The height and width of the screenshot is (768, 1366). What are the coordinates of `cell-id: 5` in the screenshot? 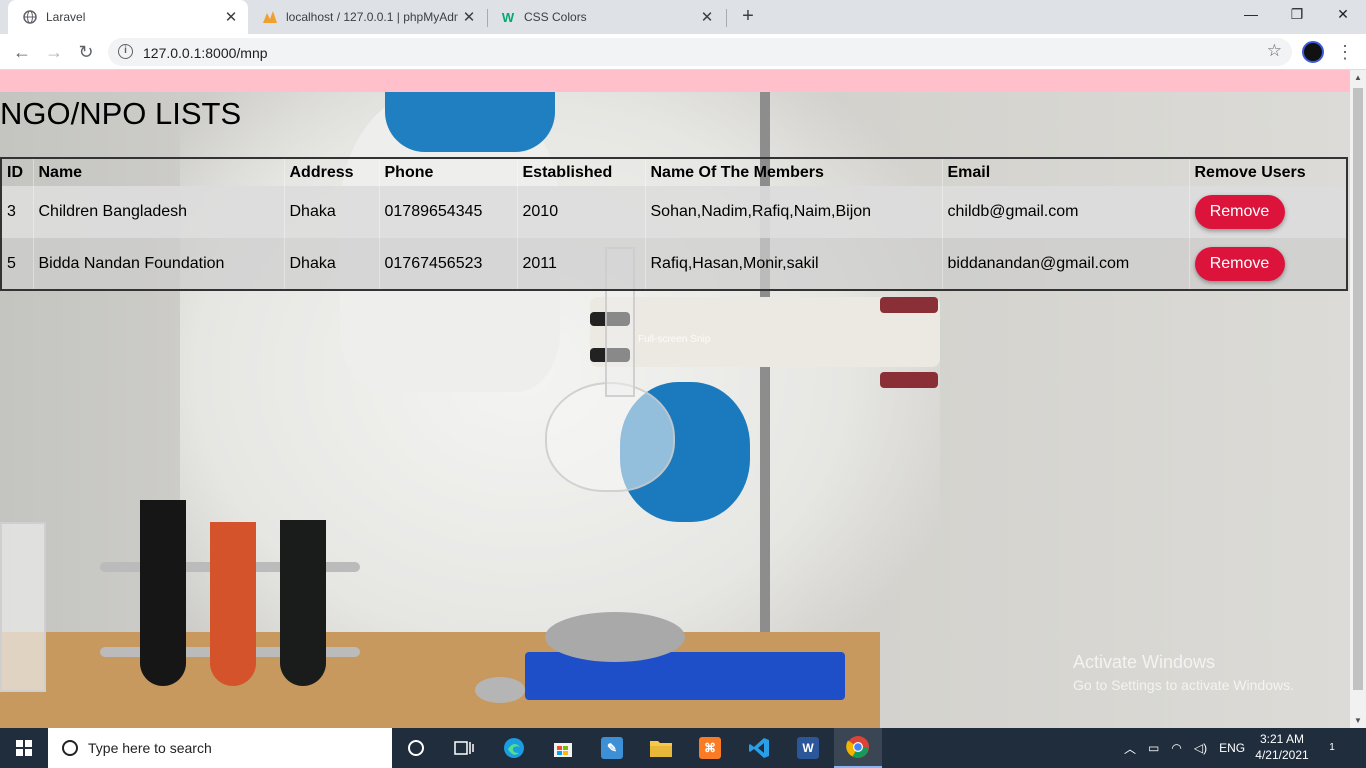 It's located at (17, 264).